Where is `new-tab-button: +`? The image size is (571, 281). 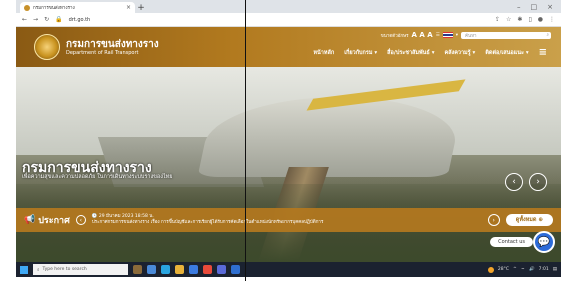
new-tab-button: + is located at coordinates (141, 7).